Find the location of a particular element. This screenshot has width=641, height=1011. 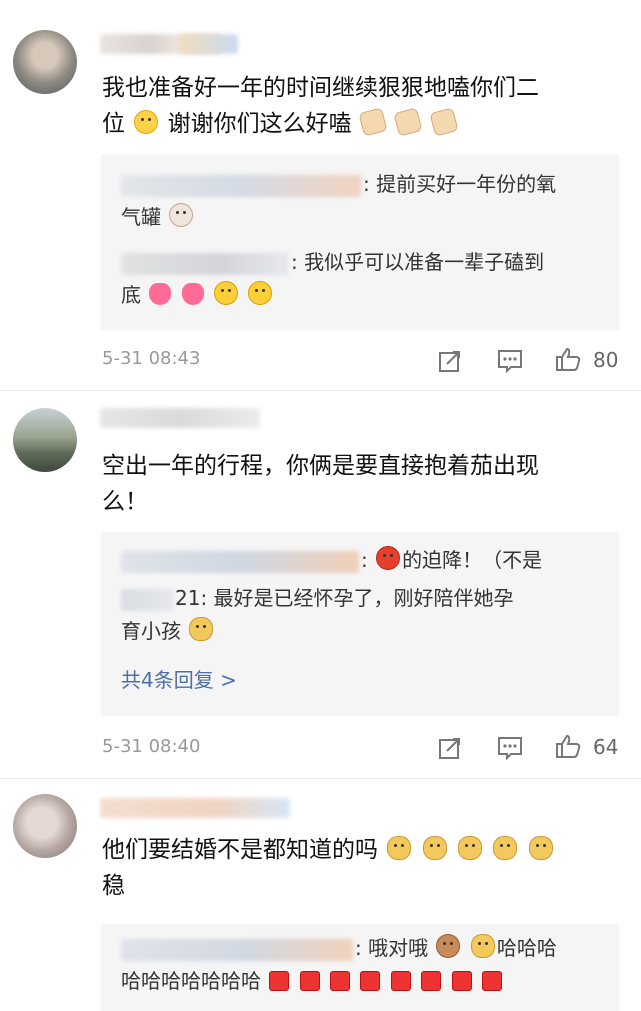

replies-box: : 提前买好一年份的氧 气罐 : 我似乎可以准备一辈子磕到 底 is located at coordinates (360, 242).